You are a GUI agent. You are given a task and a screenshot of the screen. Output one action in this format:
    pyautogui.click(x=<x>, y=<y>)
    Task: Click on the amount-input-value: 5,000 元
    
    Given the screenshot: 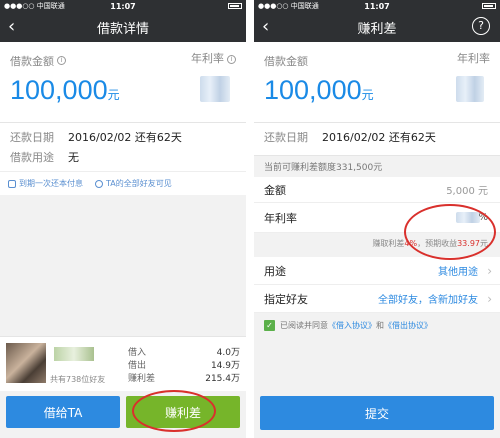 What is the action you would take?
    pyautogui.click(x=467, y=189)
    